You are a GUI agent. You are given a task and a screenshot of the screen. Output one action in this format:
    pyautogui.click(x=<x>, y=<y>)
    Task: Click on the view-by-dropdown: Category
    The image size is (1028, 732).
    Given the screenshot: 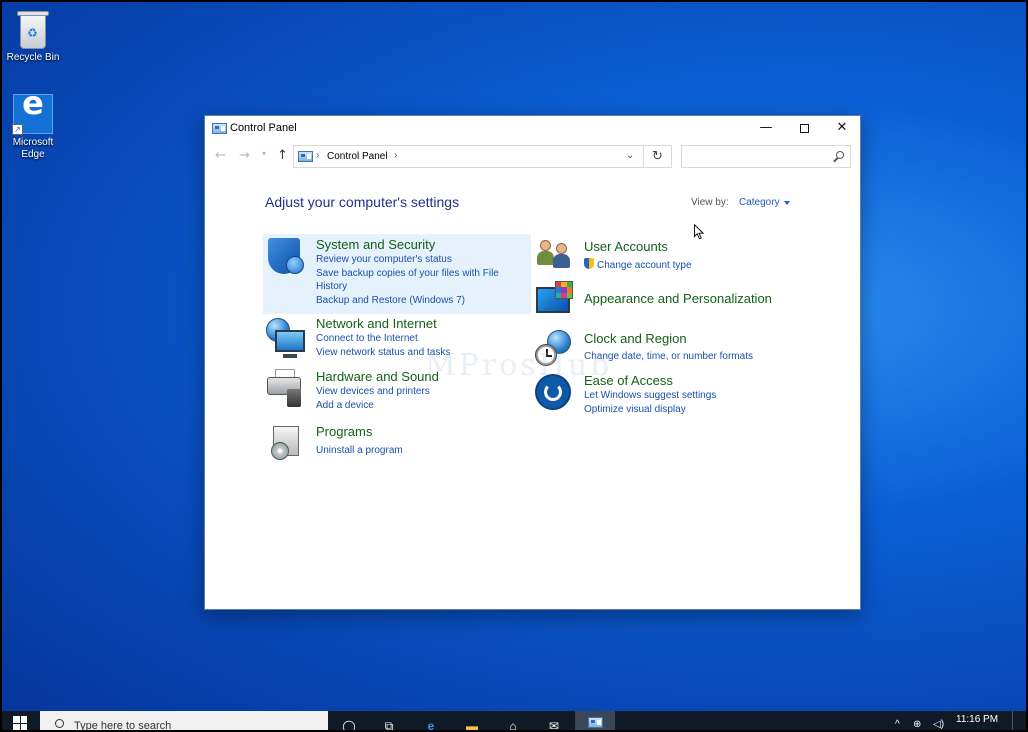 What is the action you would take?
    pyautogui.click(x=759, y=202)
    